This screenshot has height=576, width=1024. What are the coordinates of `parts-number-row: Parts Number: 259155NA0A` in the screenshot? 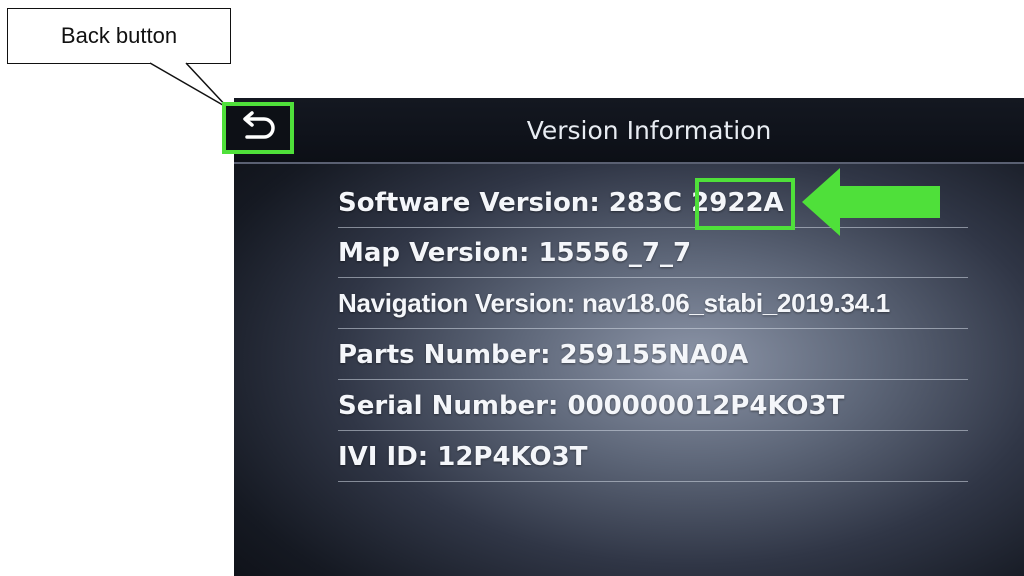 It's located at (653, 355).